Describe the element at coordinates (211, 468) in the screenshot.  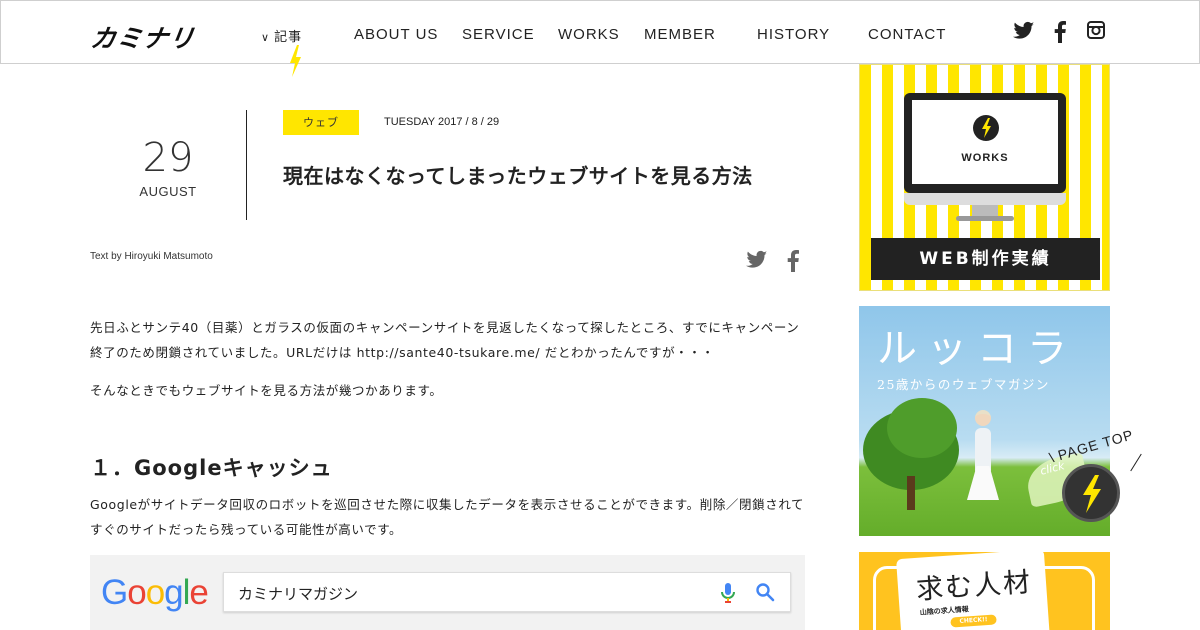
I see `section-heading-google-cache: １．Googleキャッシュ` at that location.